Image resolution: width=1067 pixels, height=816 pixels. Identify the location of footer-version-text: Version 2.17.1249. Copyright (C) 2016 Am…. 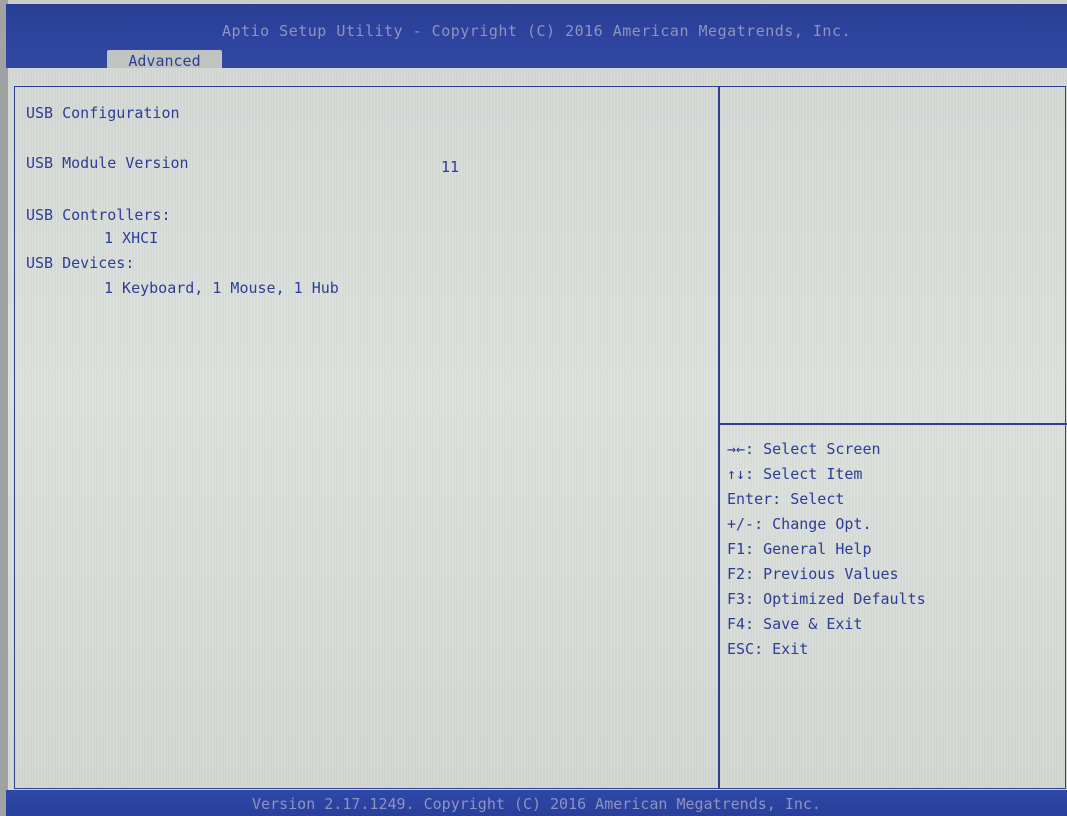
(536, 804).